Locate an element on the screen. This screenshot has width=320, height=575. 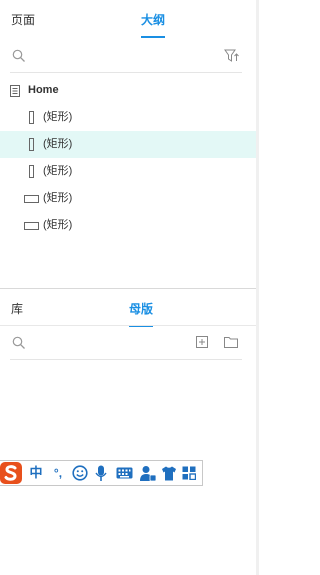
outline-search-row is located at coordinates (126, 58).